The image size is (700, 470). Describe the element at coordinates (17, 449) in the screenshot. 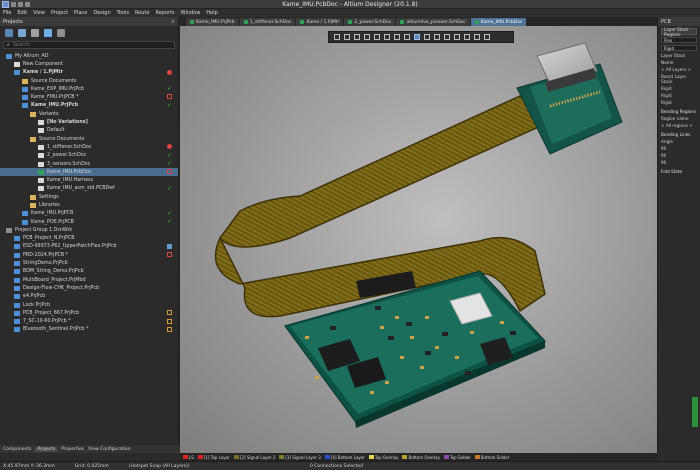

I see `panel-tab-components: Components` at that location.